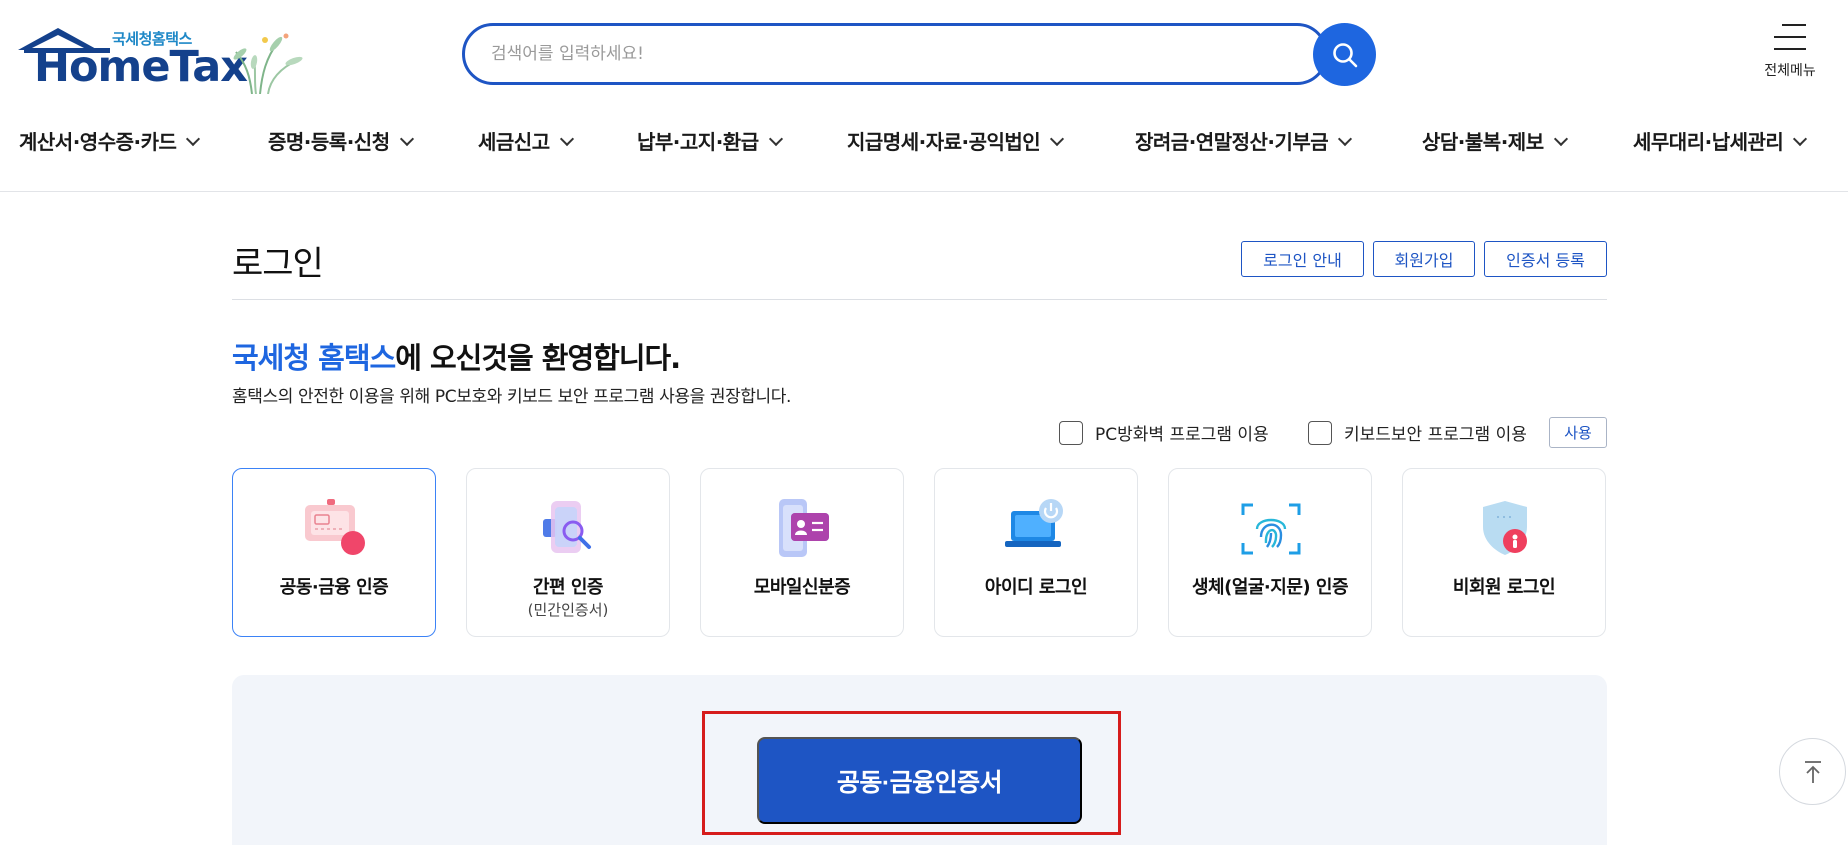 The image size is (1848, 845). What do you see at coordinates (568, 610) in the screenshot?
I see `method-sublabel: (민간인증서)` at bounding box center [568, 610].